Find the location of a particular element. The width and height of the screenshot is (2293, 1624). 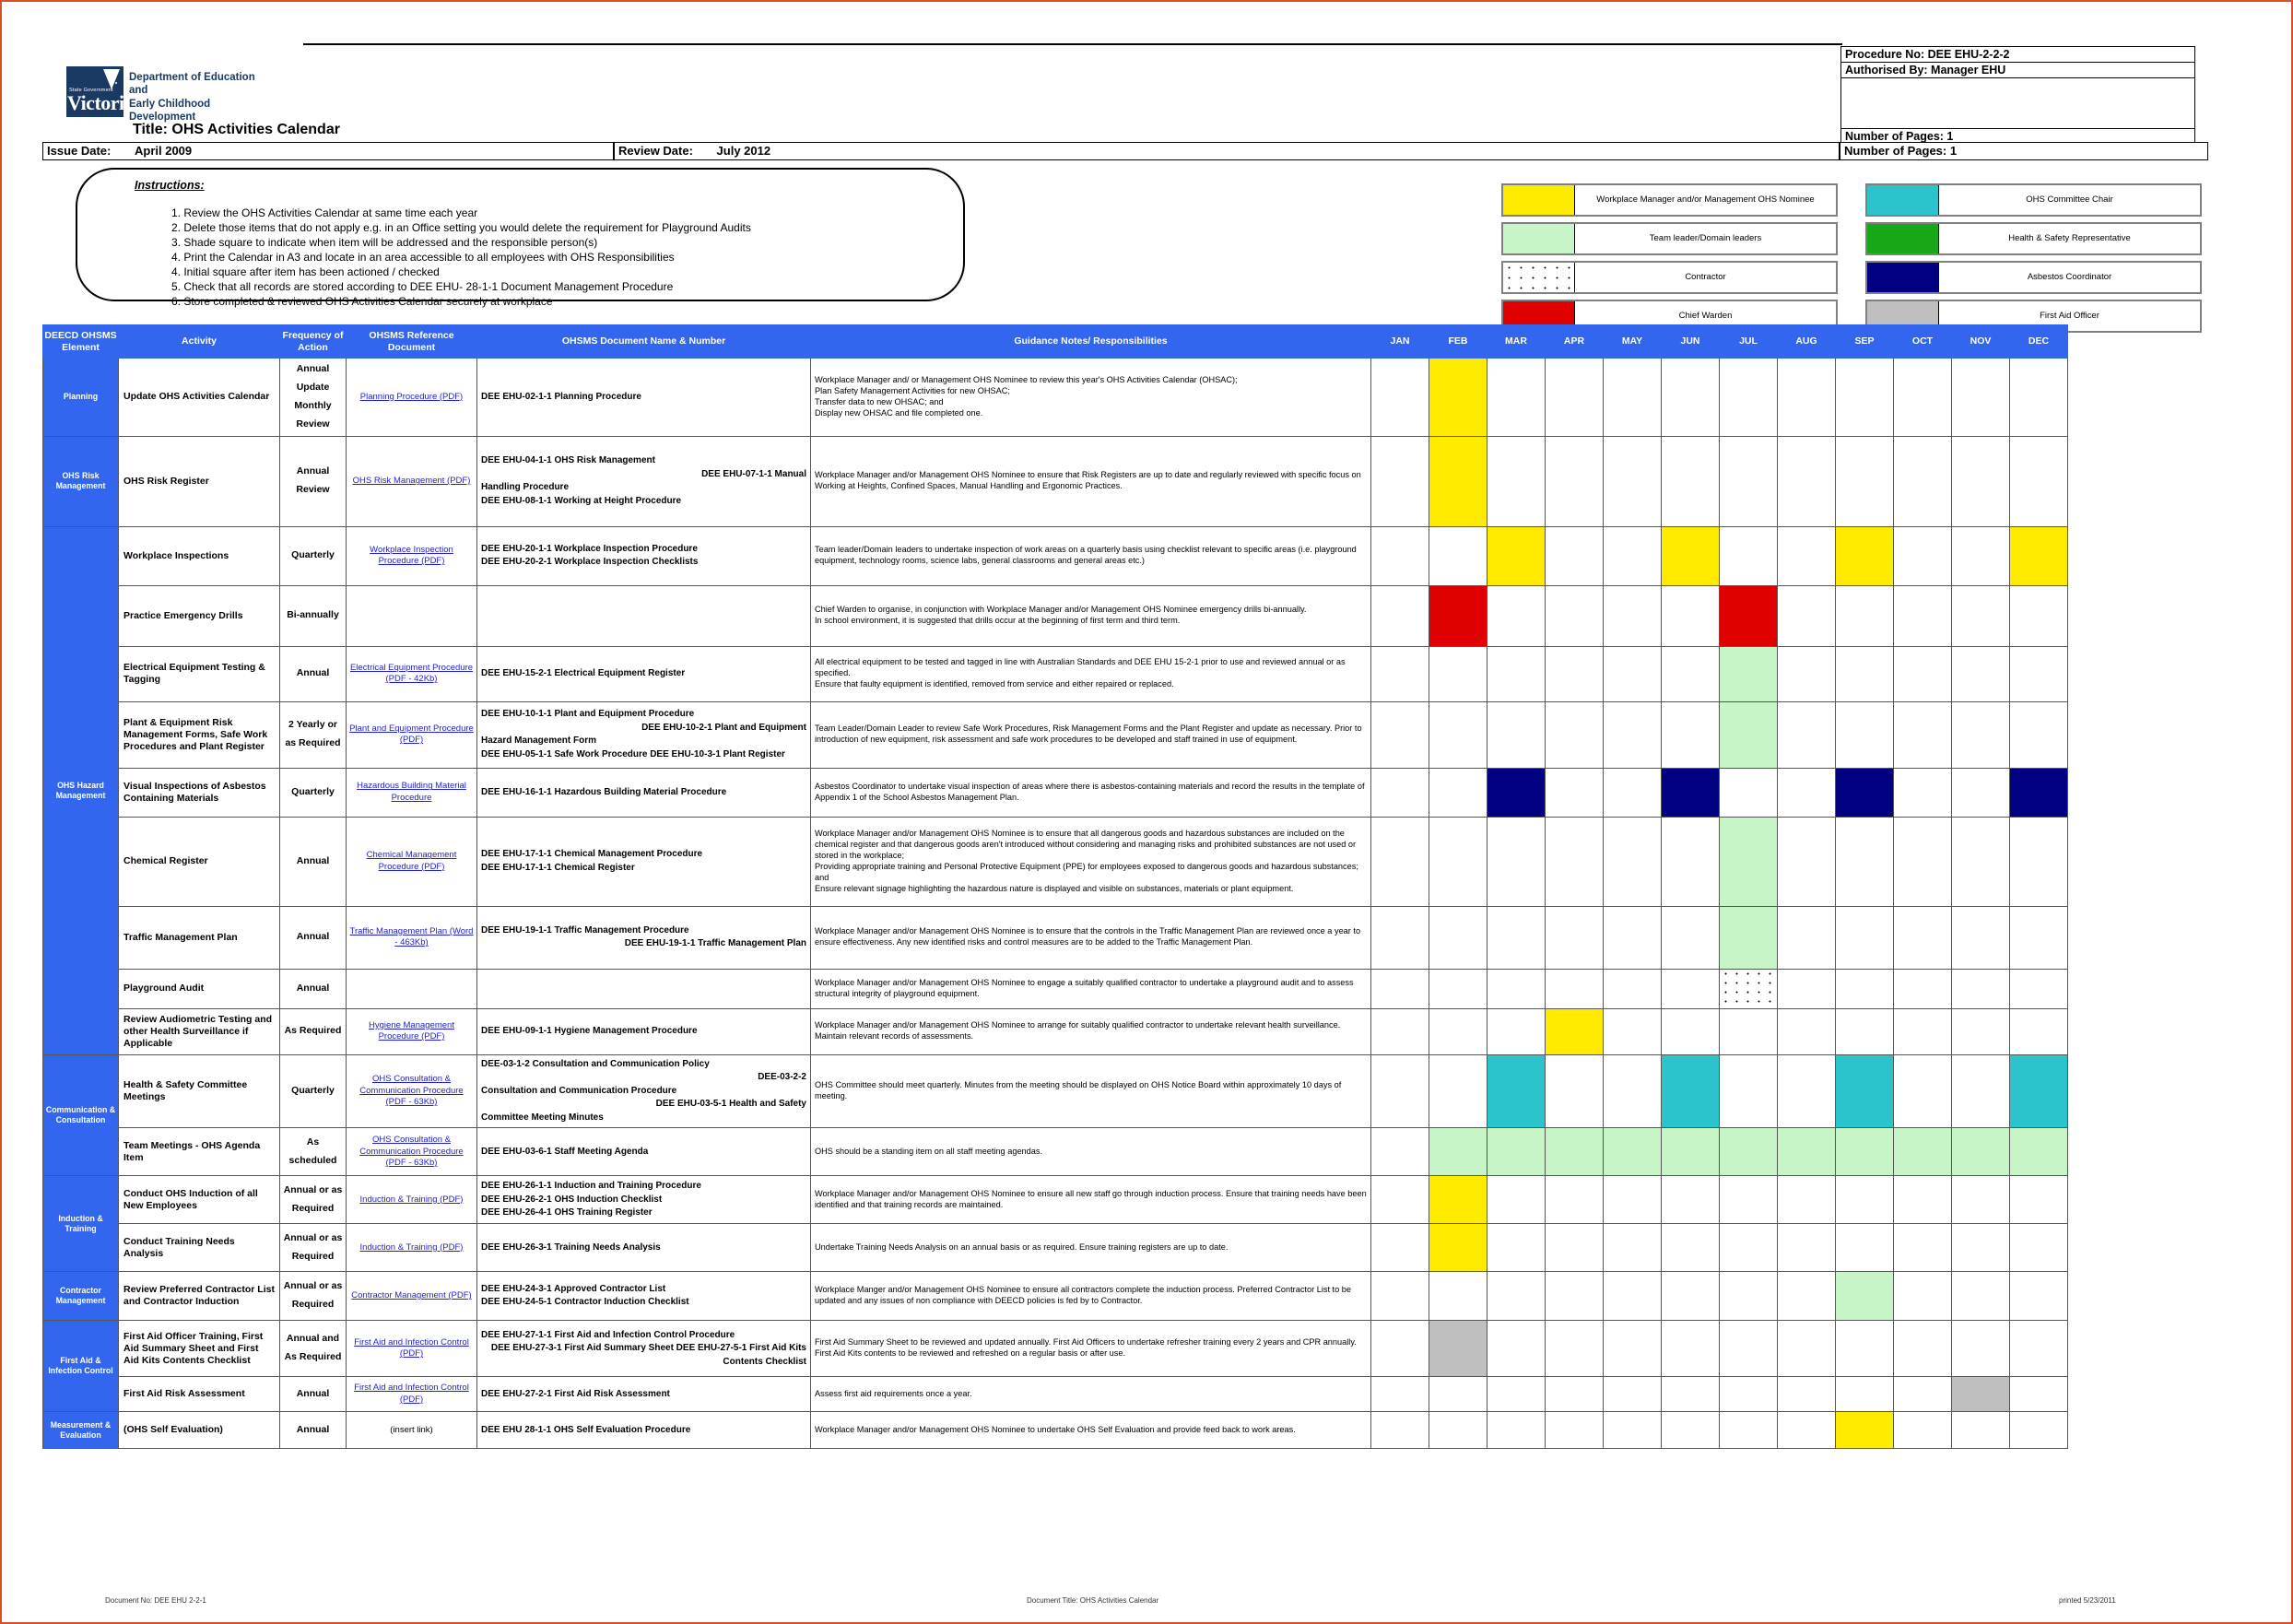

reference-document-link: Hygiene Management Procedure (PDF) is located at coordinates (411, 1030).